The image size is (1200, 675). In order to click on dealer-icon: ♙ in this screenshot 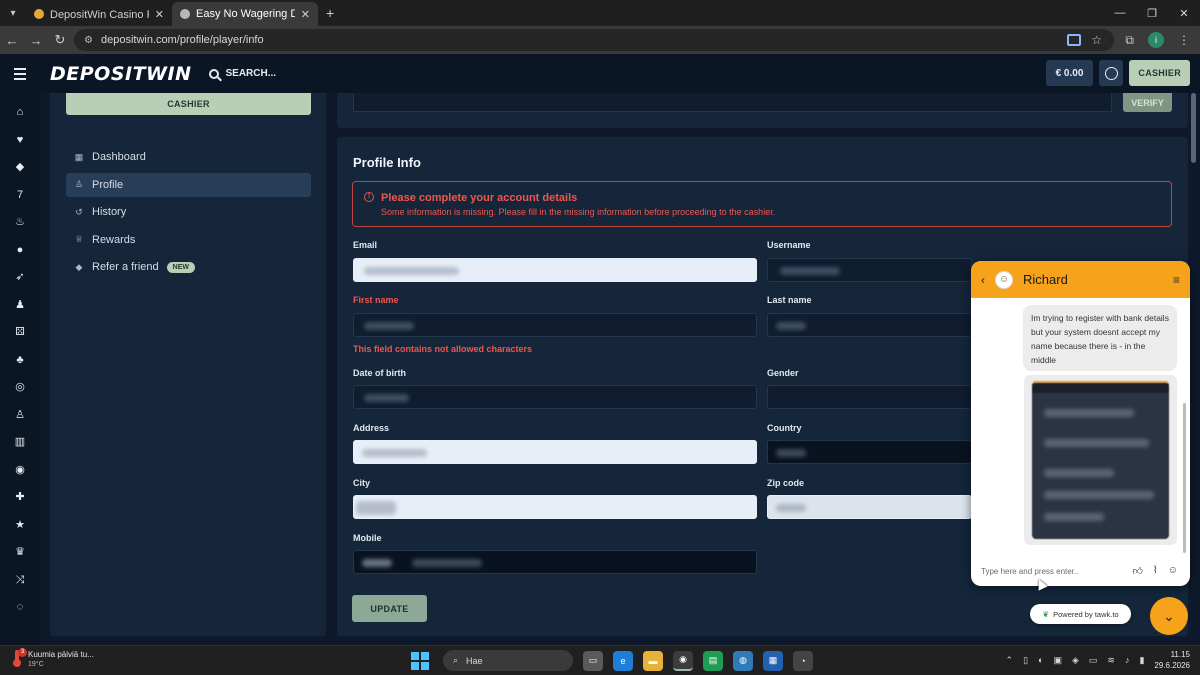, I will do `click(20, 415)`.